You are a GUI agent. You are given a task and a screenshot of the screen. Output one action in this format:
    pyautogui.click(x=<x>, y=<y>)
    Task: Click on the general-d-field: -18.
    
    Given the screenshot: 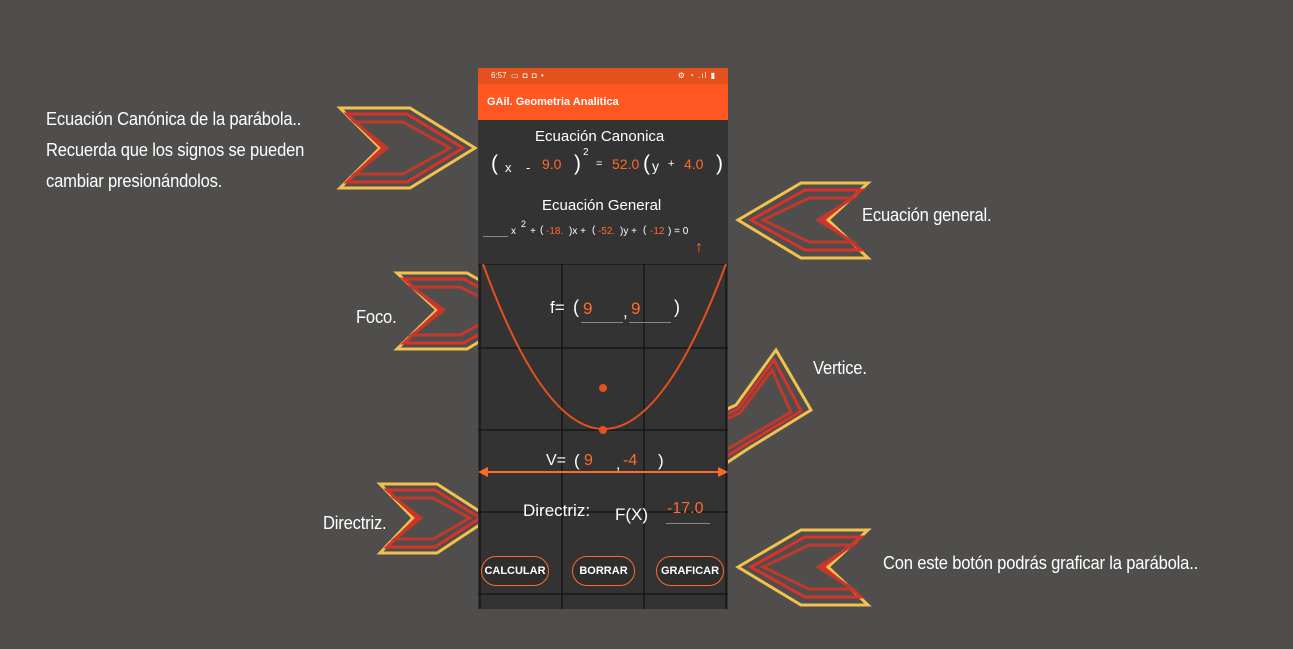 What is the action you would take?
    pyautogui.click(x=554, y=231)
    